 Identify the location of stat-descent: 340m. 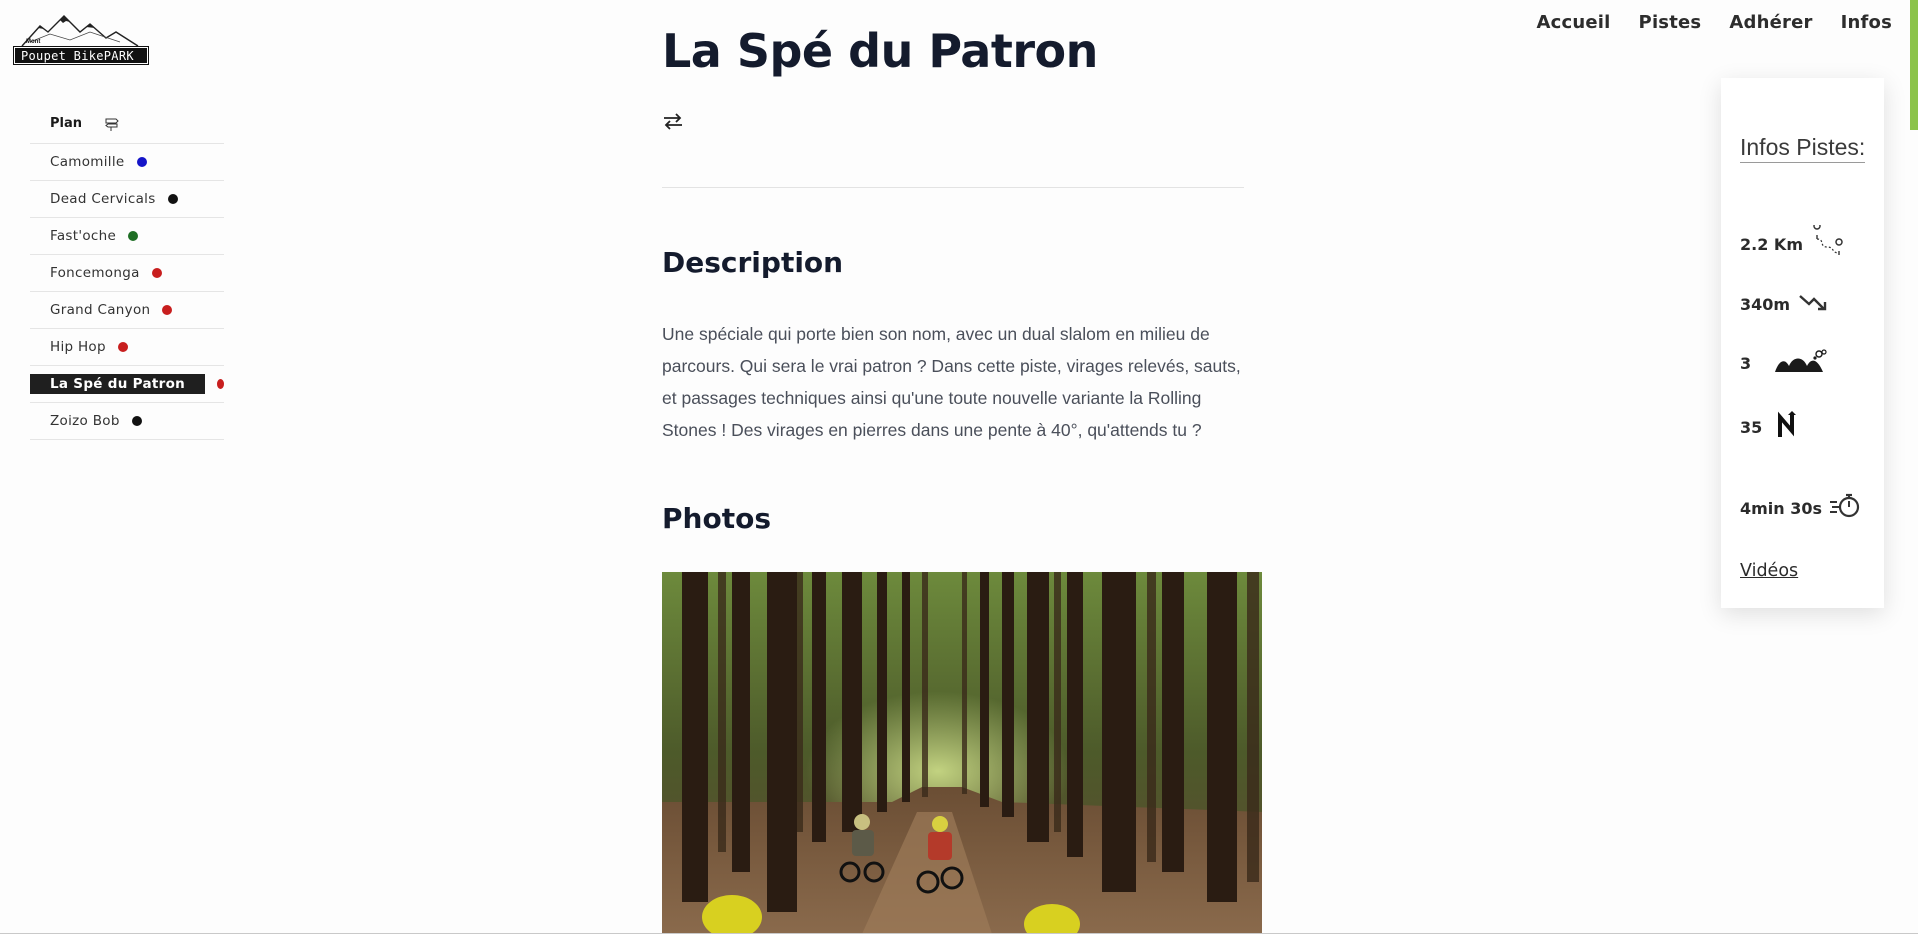
(1784, 304).